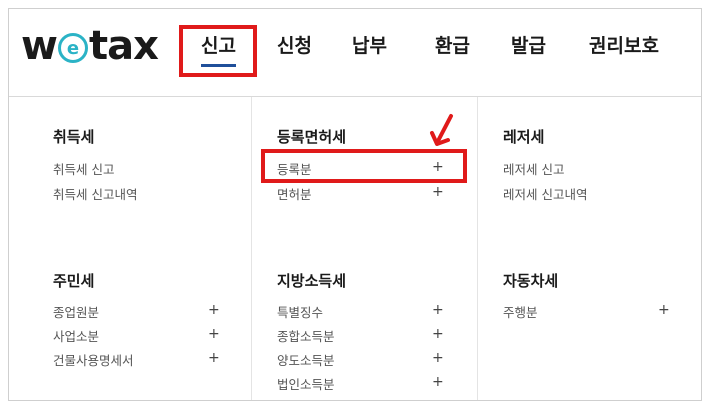 This screenshot has width=710, height=409. Describe the element at coordinates (306, 359) in the screenshot. I see `link-transfer-income: 양도소득분` at that location.